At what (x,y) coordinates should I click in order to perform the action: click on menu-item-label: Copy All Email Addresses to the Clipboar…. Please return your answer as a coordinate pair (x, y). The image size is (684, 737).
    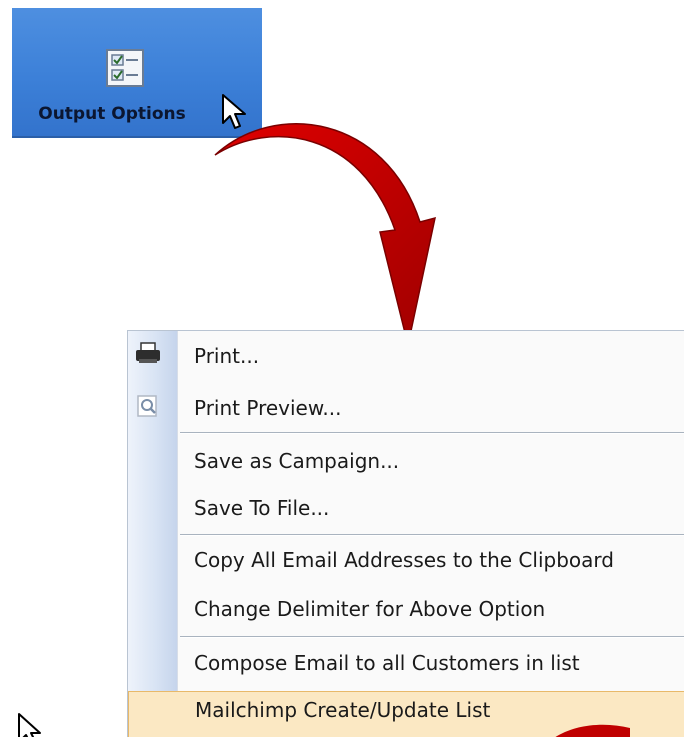
    Looking at the image, I should click on (404, 560).